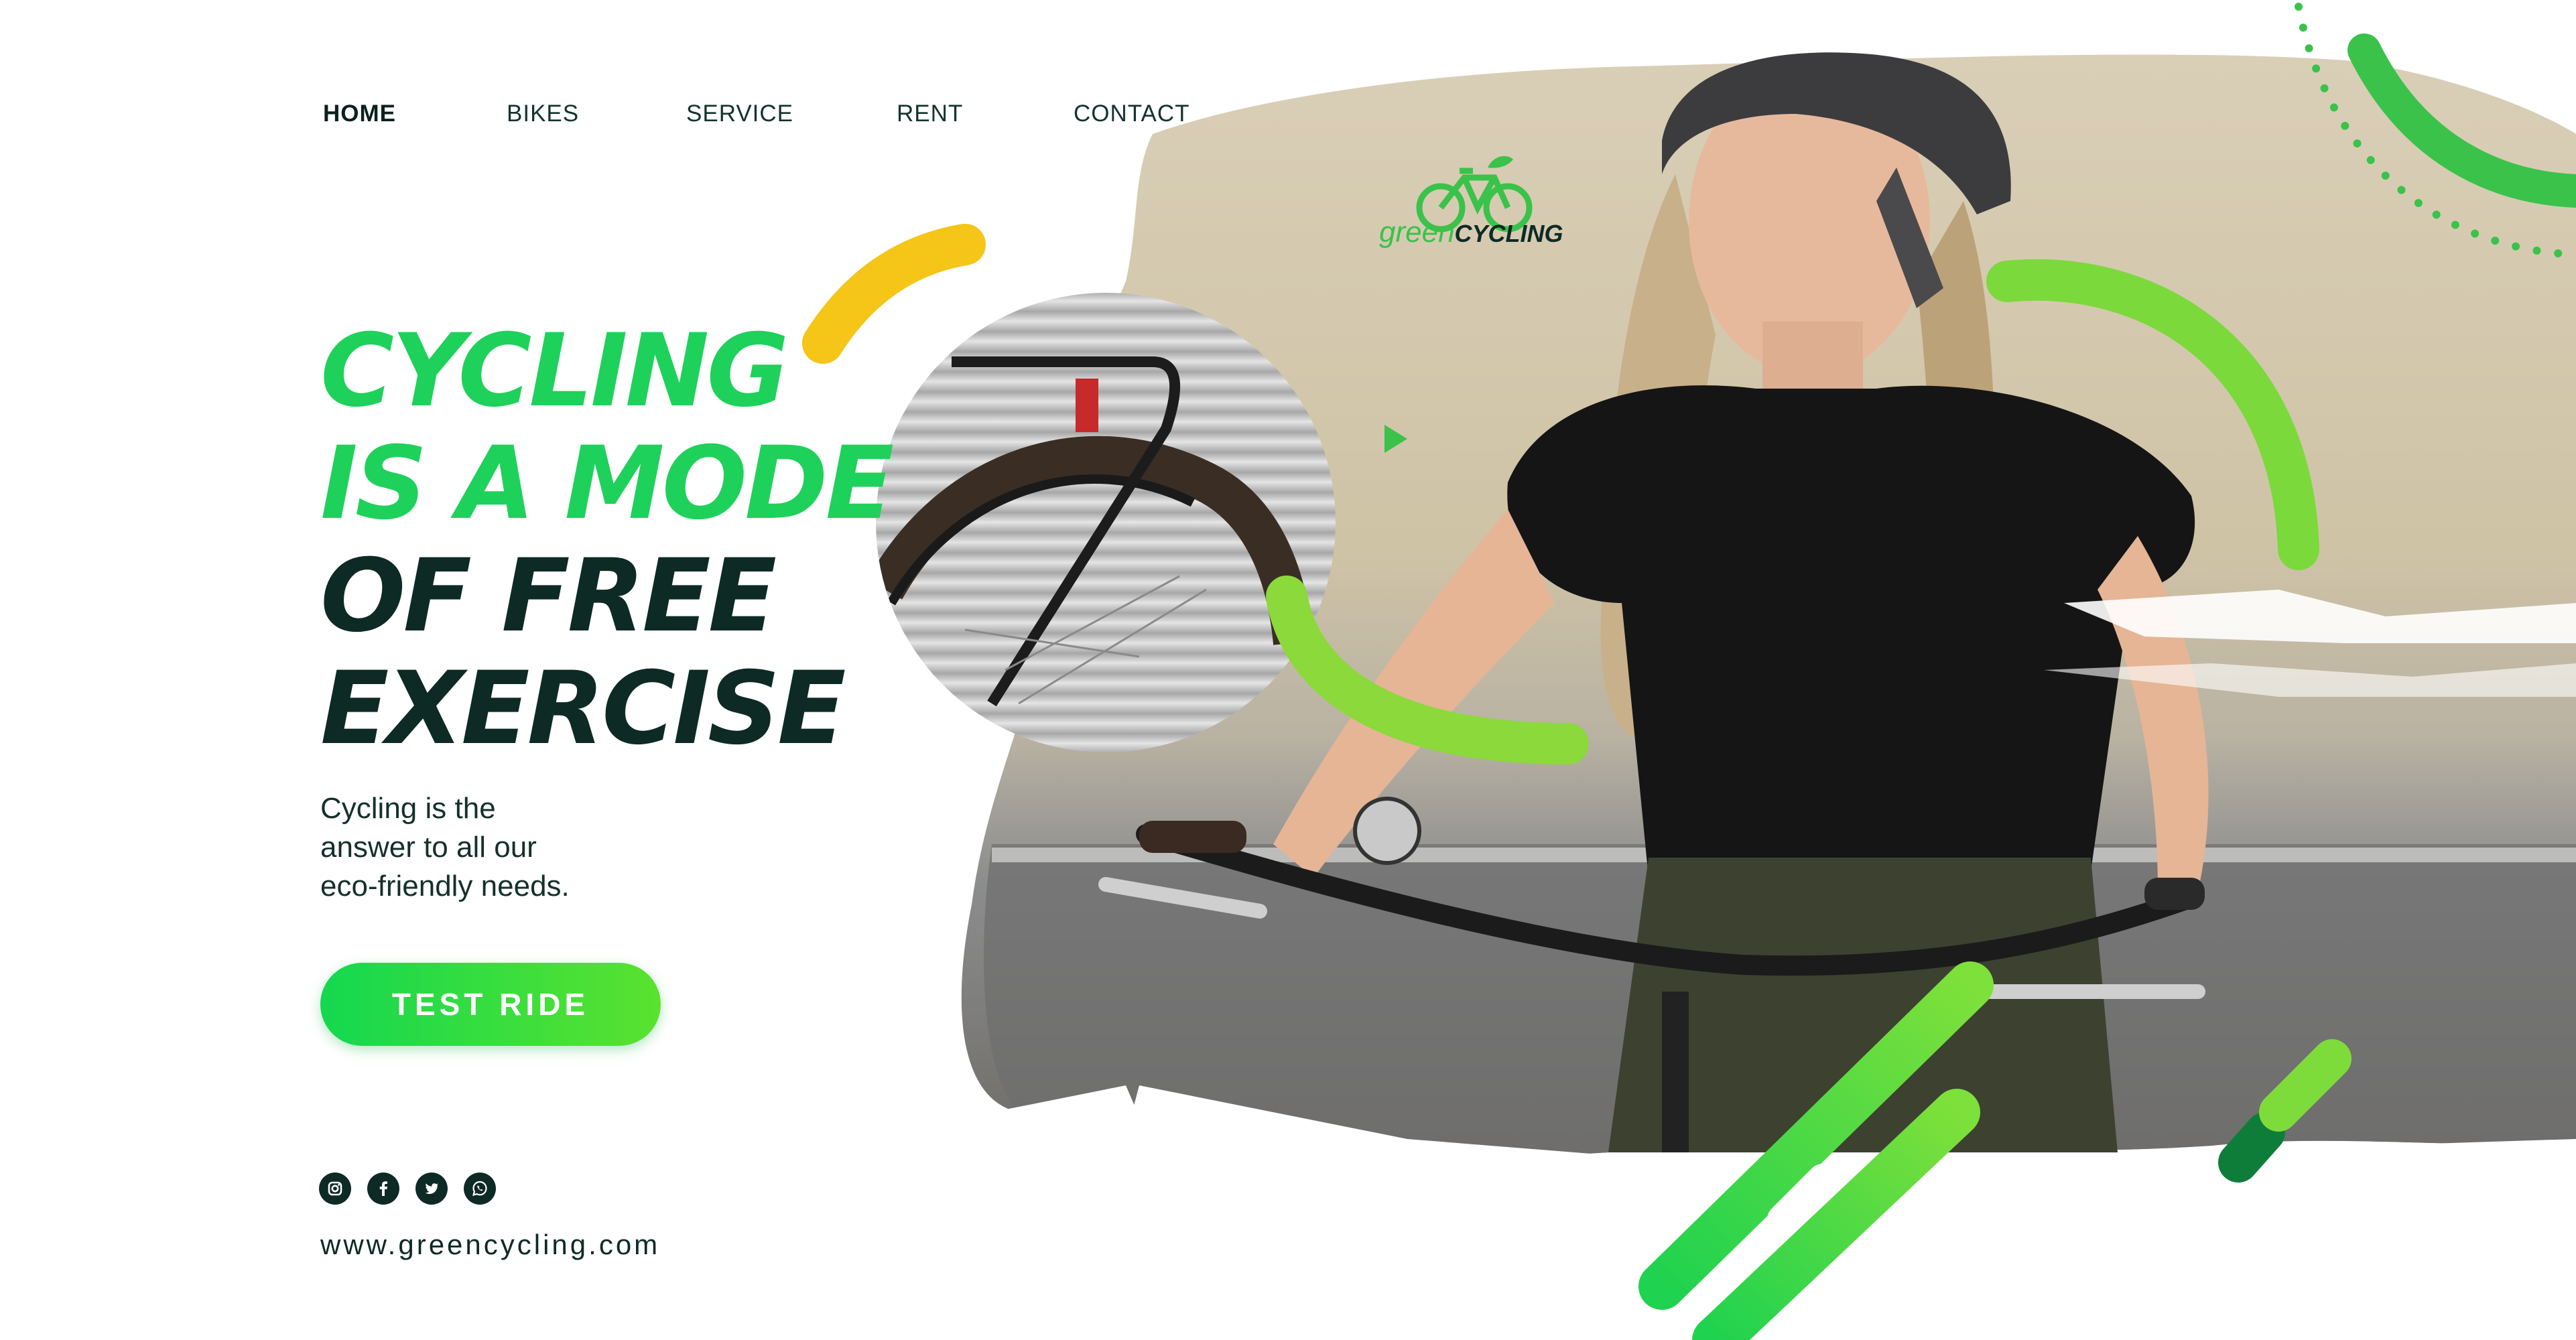  I want to click on nav-contact: CONTACT, so click(1132, 114).